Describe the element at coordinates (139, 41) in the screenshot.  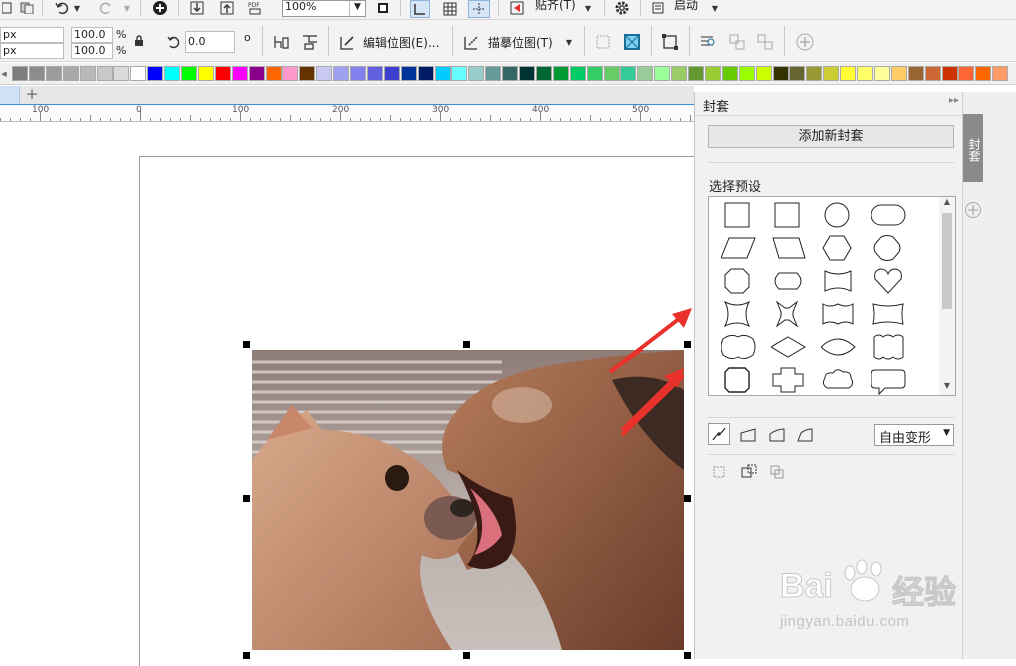
I see `lock-ratio-icon` at that location.